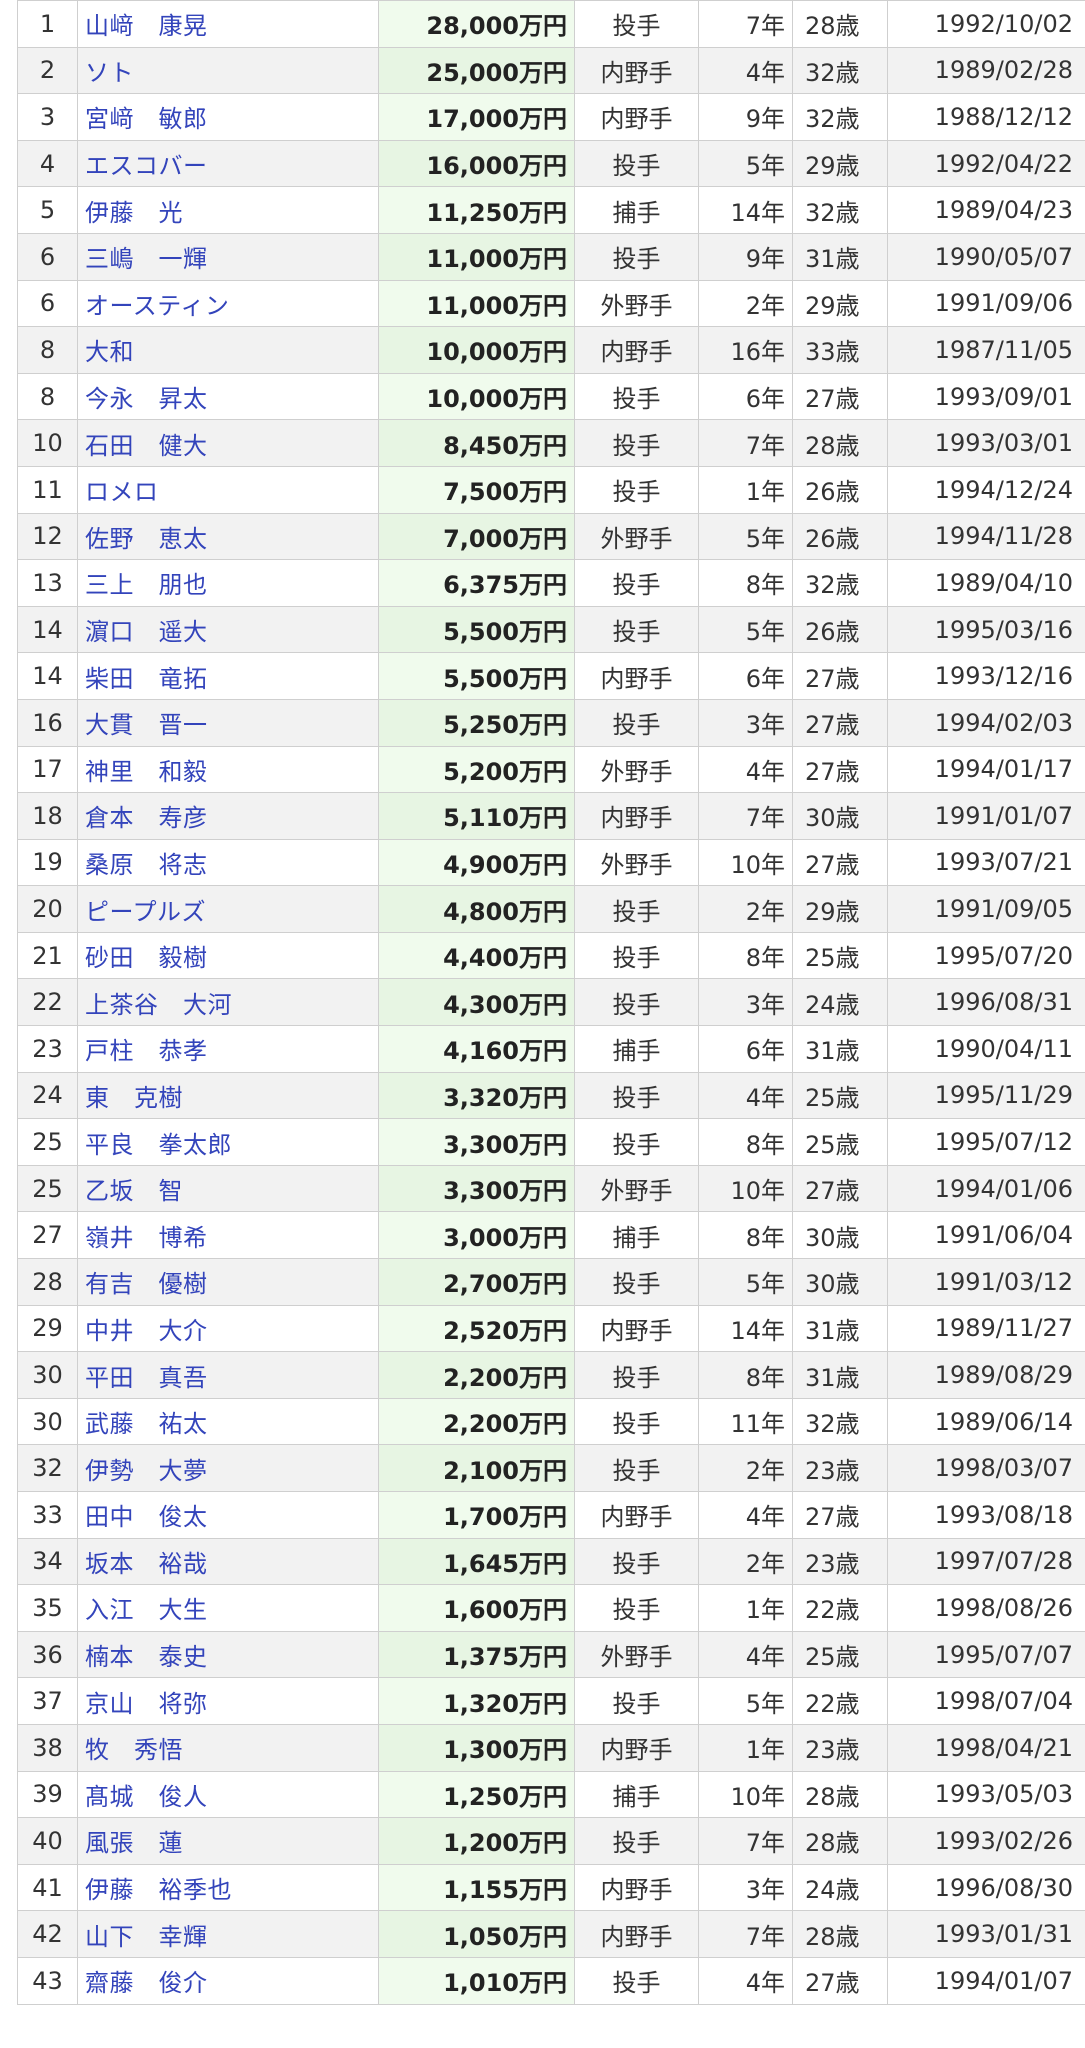  Describe the element at coordinates (158, 1890) in the screenshot. I see `player-name-link: 伊藤 裕季也` at that location.